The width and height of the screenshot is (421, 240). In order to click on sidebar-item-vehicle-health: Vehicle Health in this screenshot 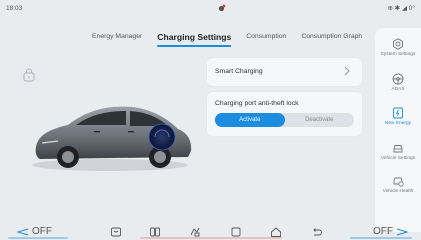, I will do `click(398, 184)`.